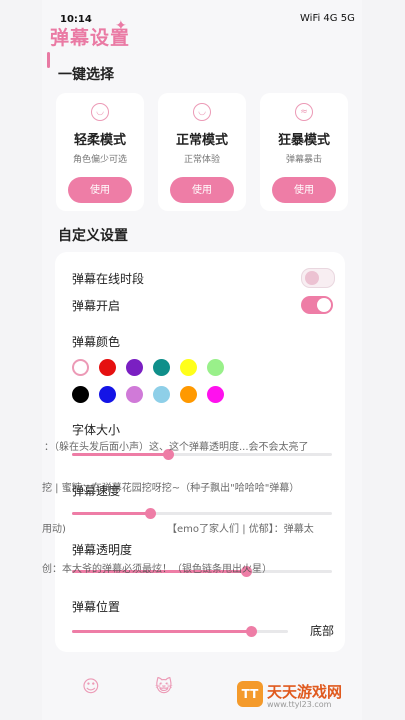  What do you see at coordinates (102, 550) in the screenshot?
I see `opacity-label: 弹幕透明度` at bounding box center [102, 550].